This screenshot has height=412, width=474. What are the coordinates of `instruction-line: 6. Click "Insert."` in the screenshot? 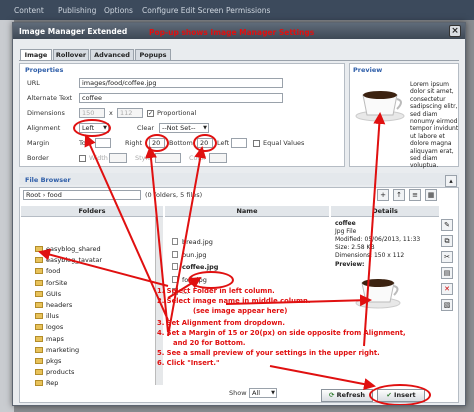 It's located at (188, 363).